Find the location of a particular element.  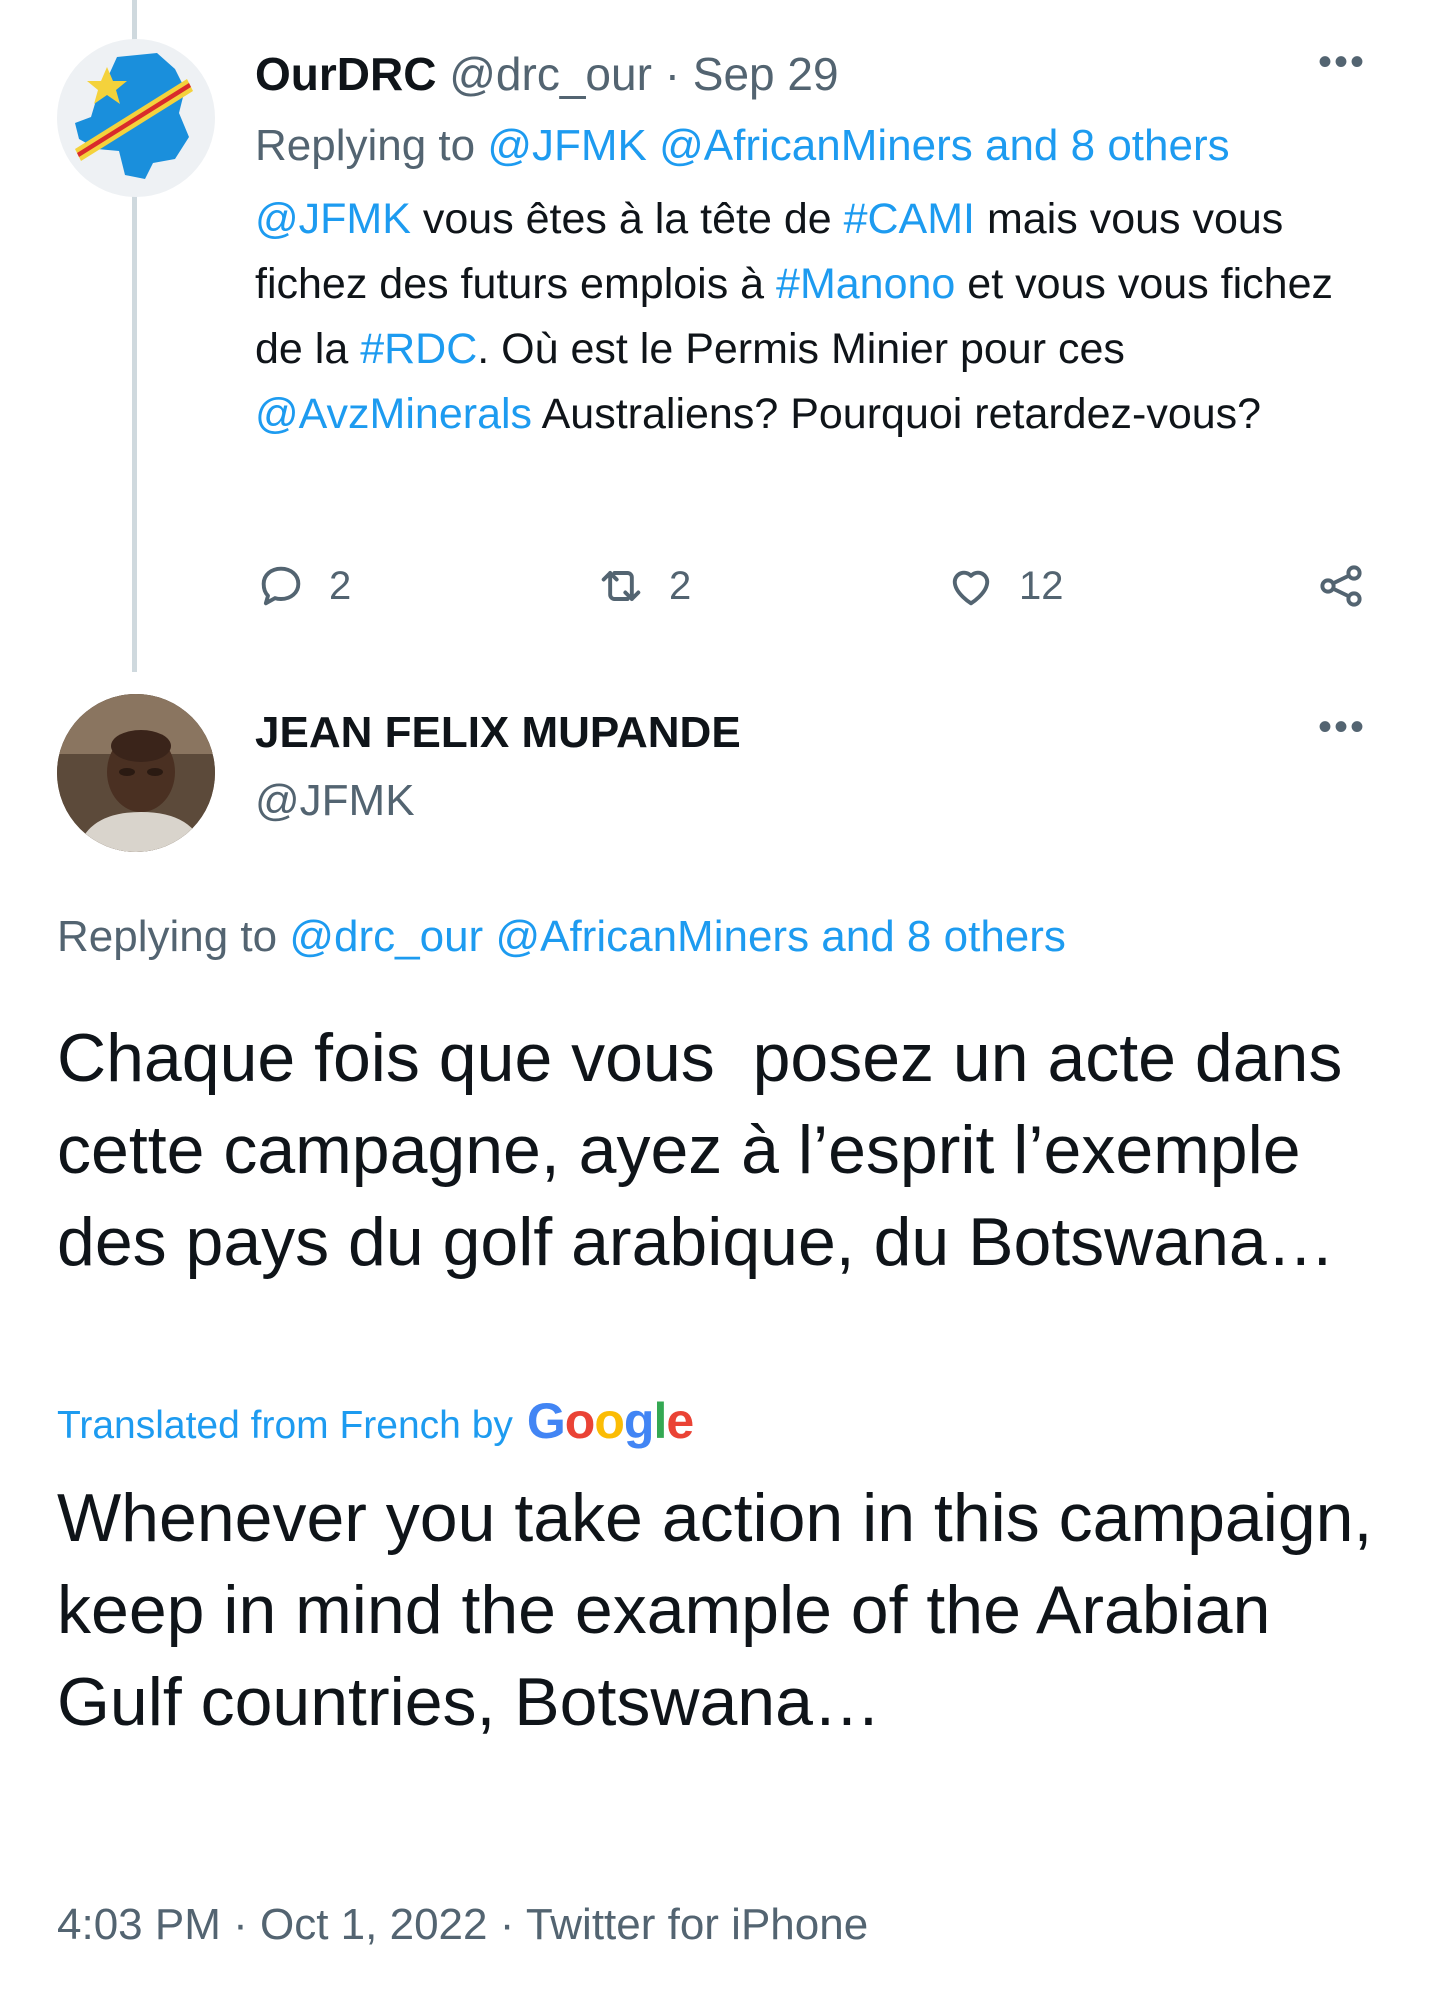

translated-label: Translated from French by is located at coordinates (285, 1425).